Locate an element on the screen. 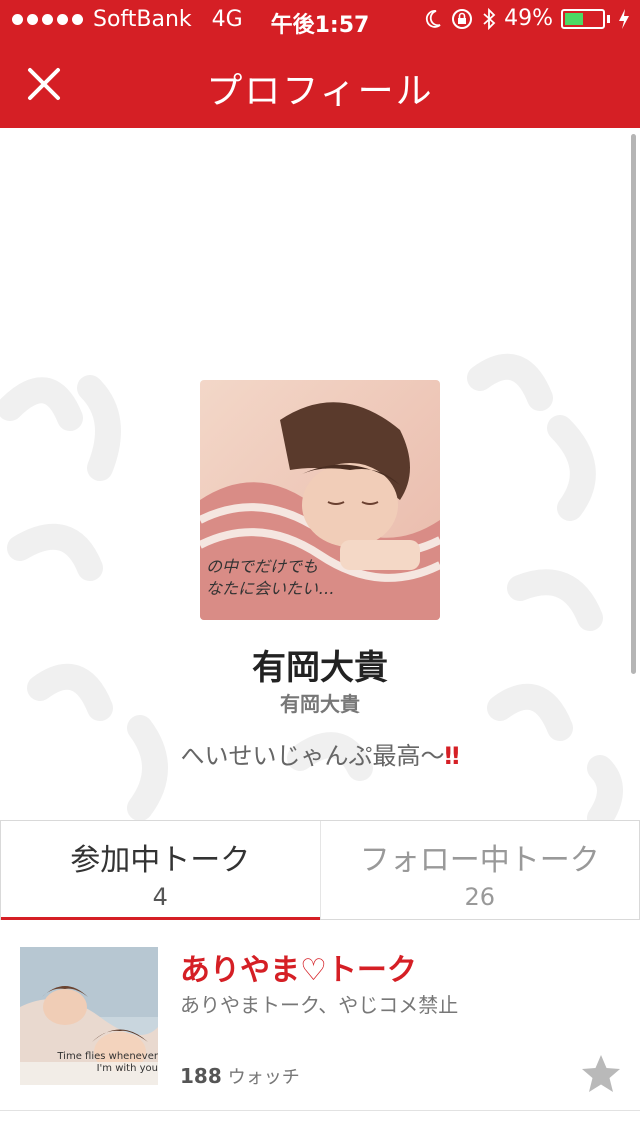 This screenshot has height=1136, width=640. talk-tabs: 参加中トーク 4 フォロー中トーク 26 is located at coordinates (320, 870).